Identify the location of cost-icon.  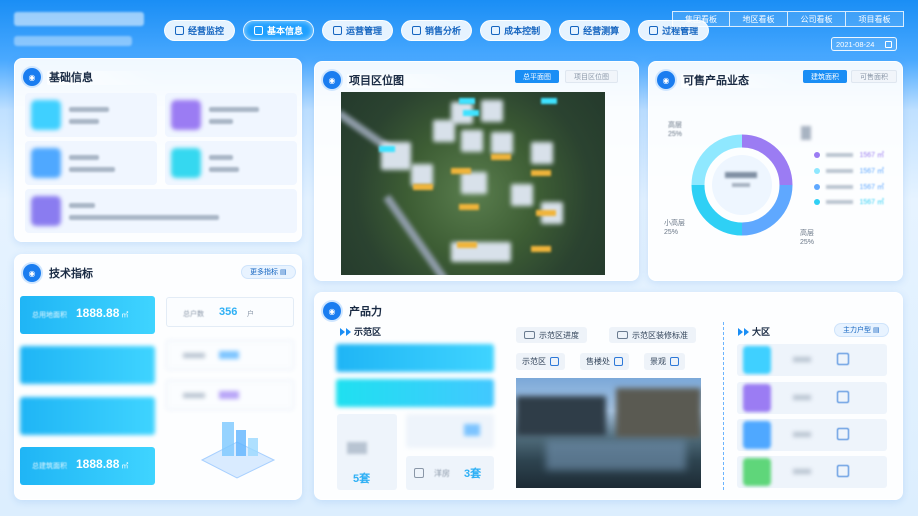
(496, 30).